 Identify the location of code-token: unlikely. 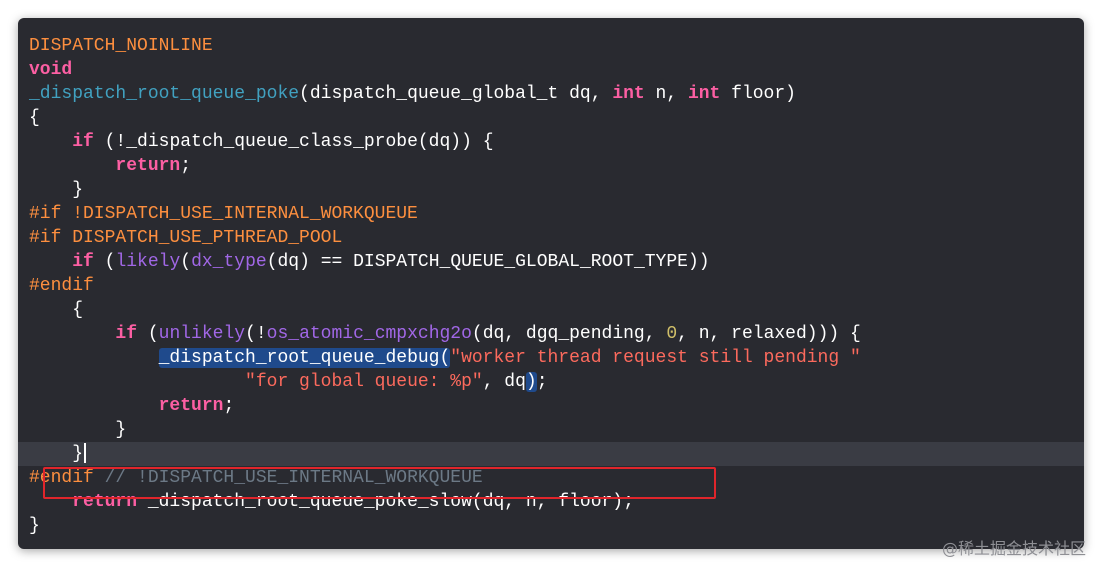
(202, 334).